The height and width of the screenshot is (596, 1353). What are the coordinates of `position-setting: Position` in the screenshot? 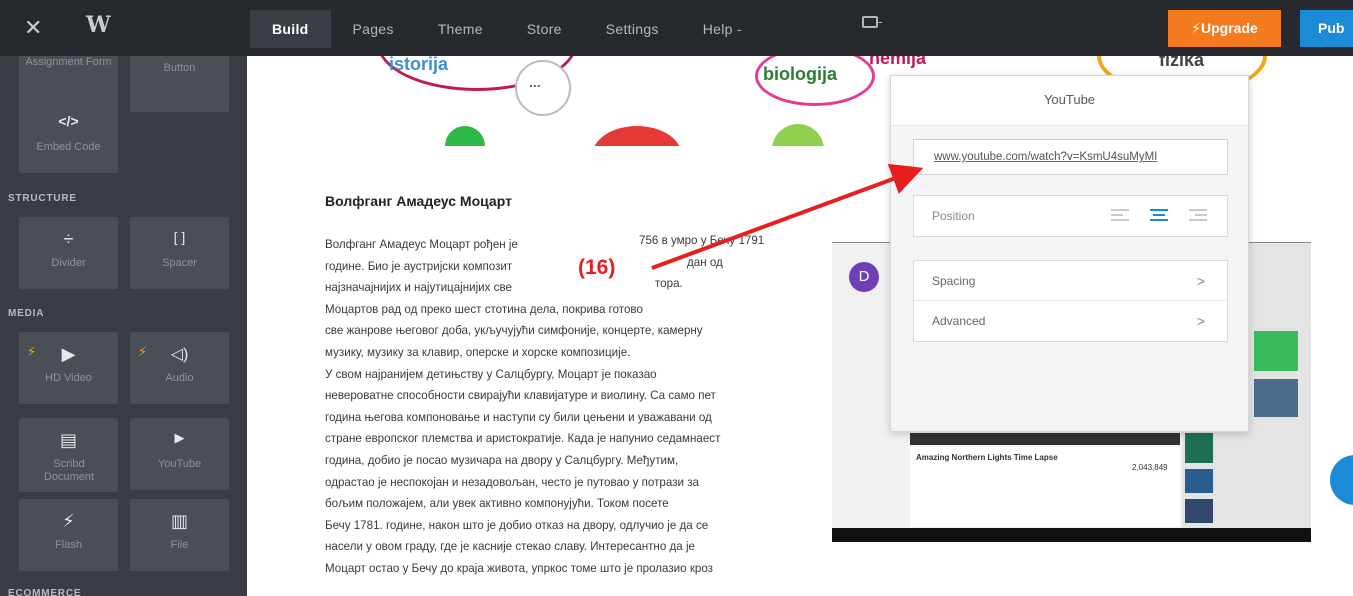 It's located at (1070, 216).